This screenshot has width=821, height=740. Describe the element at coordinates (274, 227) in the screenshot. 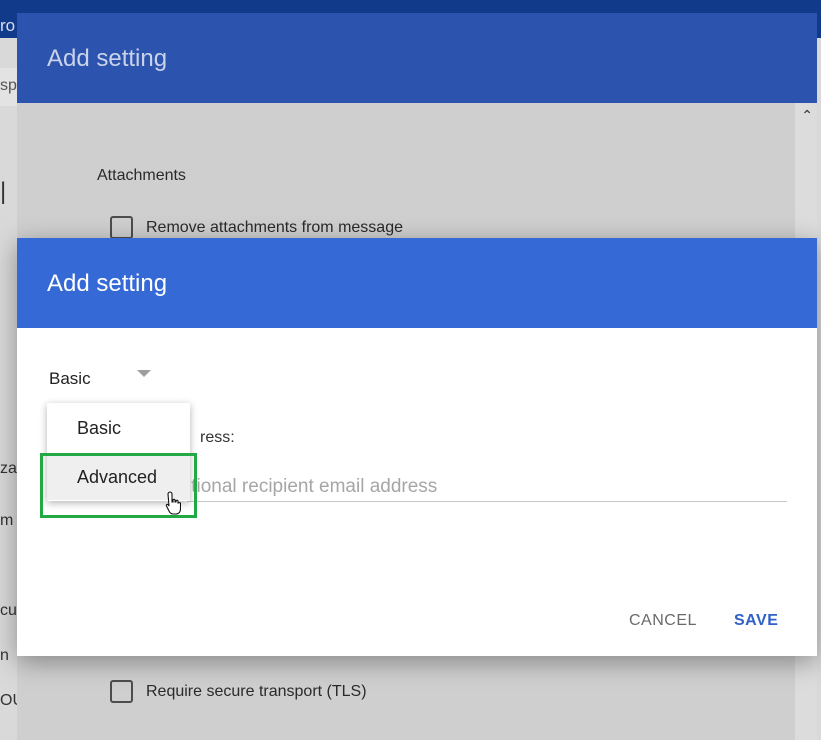

I see `remove-attachments-label: Remove attachments from message` at that location.